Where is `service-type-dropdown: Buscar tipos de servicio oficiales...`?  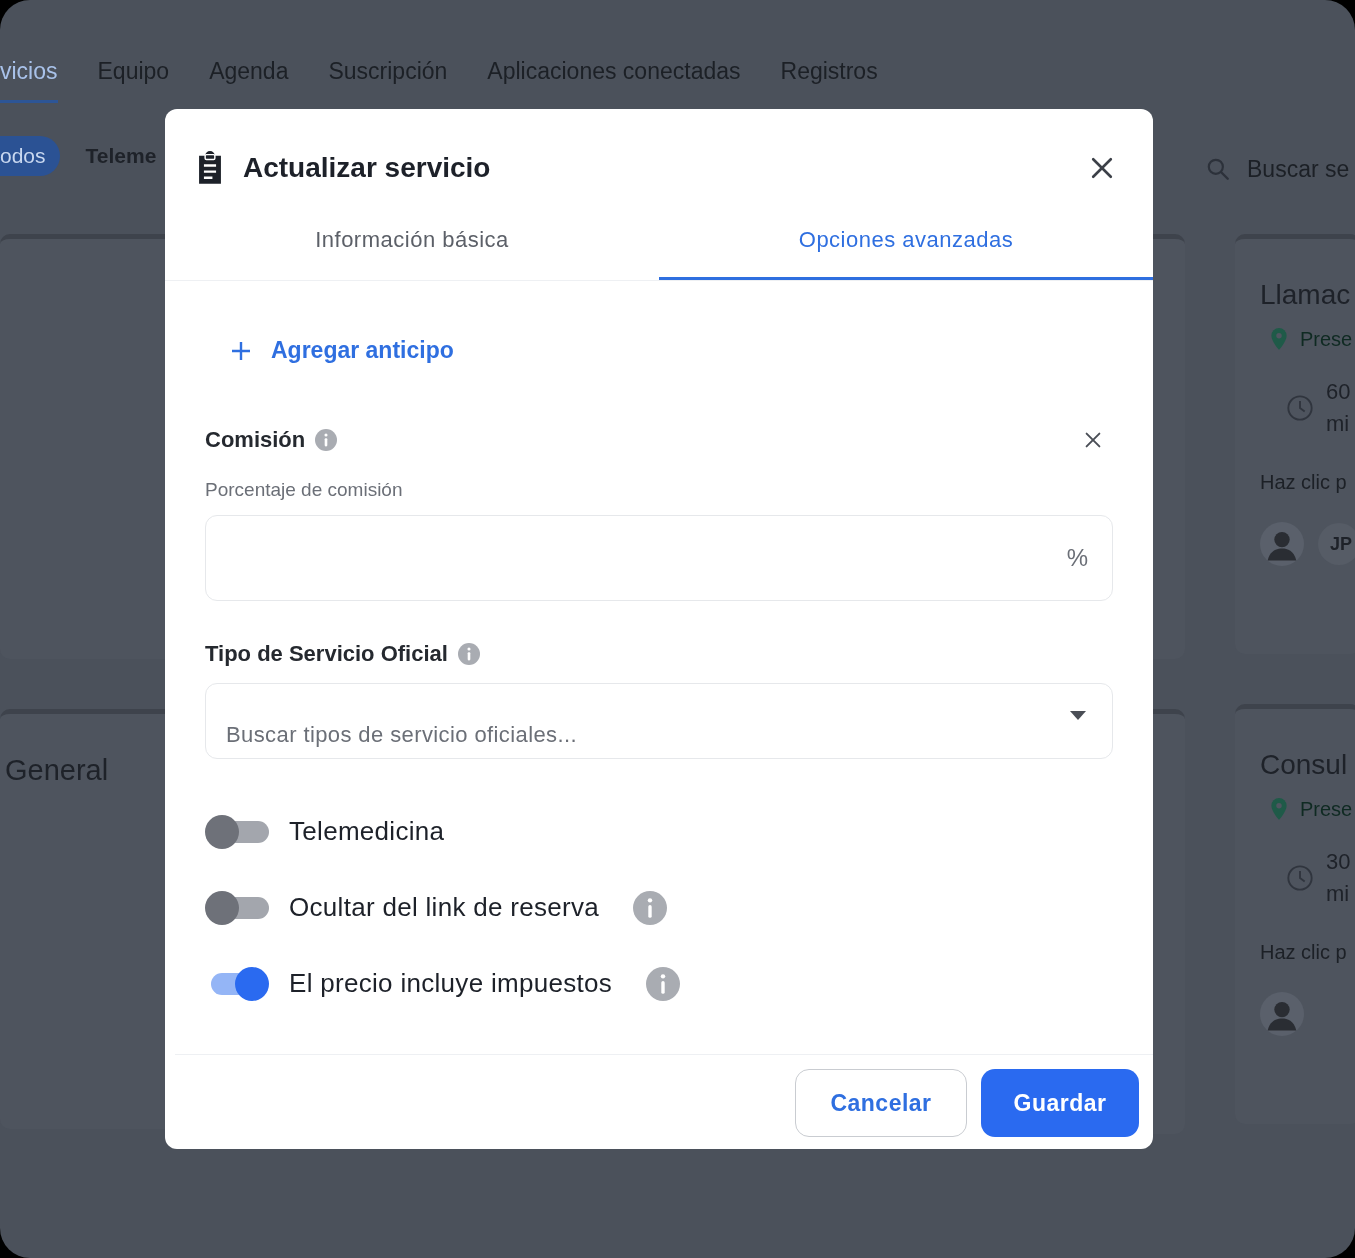 service-type-dropdown: Buscar tipos de servicio oficiales... is located at coordinates (659, 720).